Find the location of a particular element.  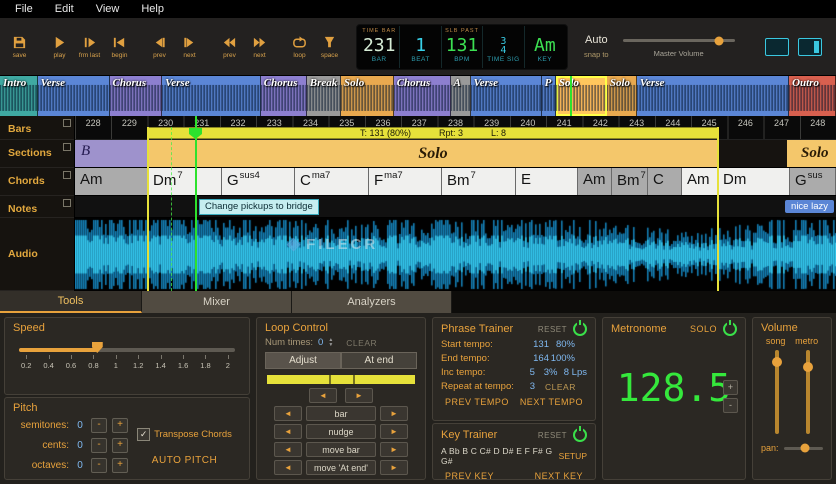

nudge-right-button: ► is located at coordinates (394, 431).